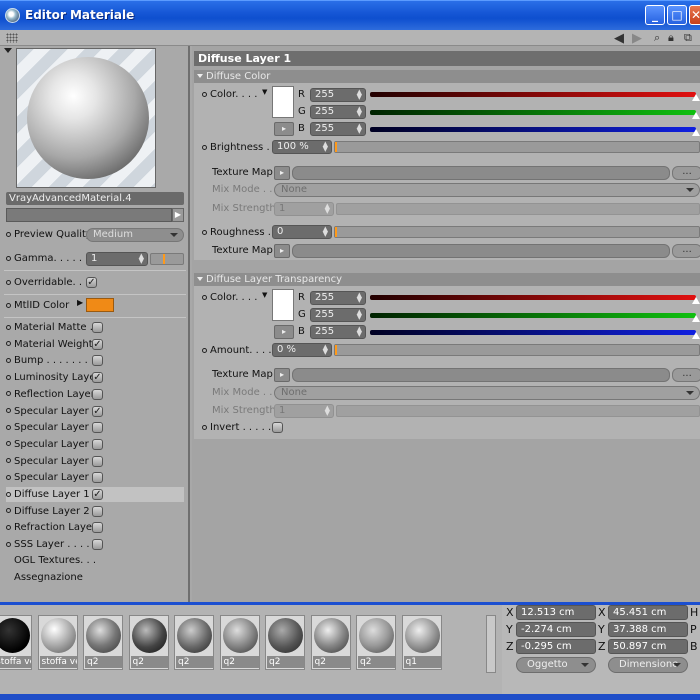 The height and width of the screenshot is (700, 700). Describe the element at coordinates (264, 92) in the screenshot. I see `color-menu-arrow-icon: ▼` at that location.